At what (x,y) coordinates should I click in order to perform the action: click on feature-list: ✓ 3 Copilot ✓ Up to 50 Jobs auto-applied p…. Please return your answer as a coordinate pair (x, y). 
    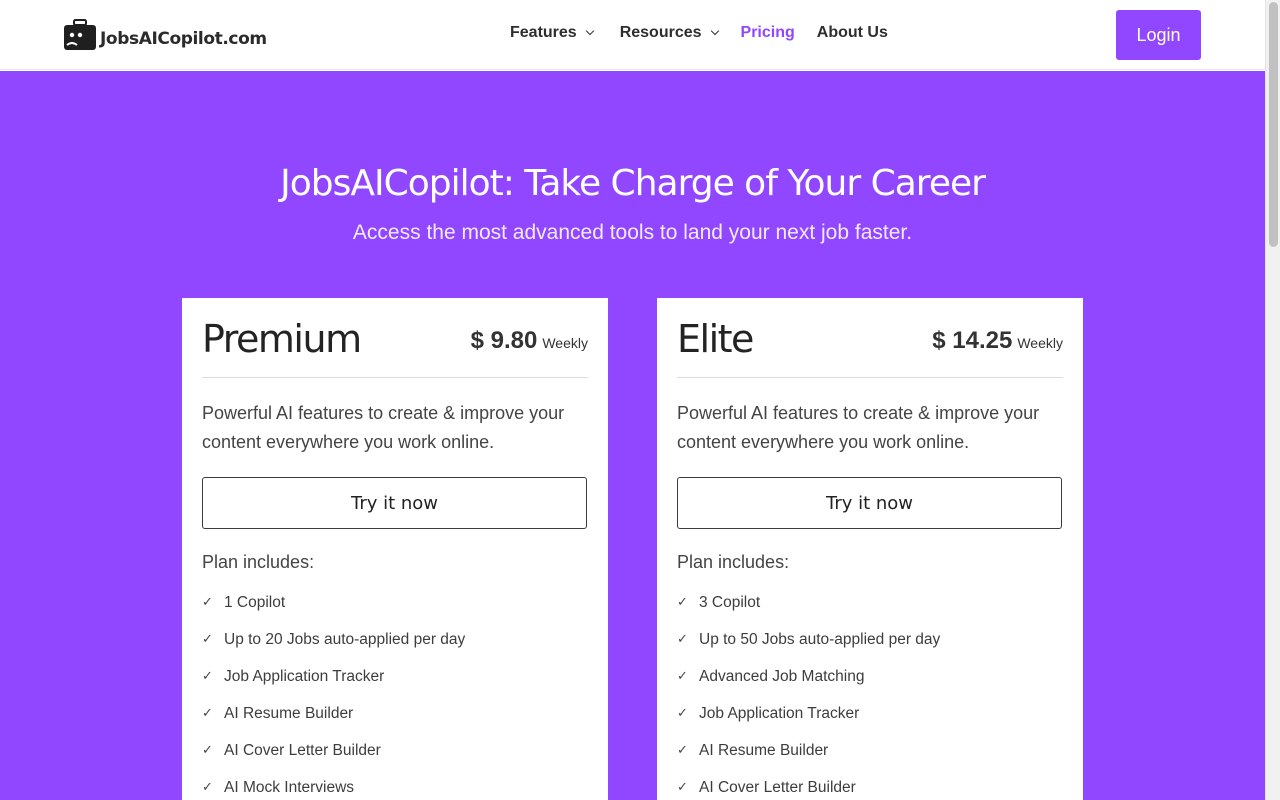
    Looking at the image, I should click on (808, 692).